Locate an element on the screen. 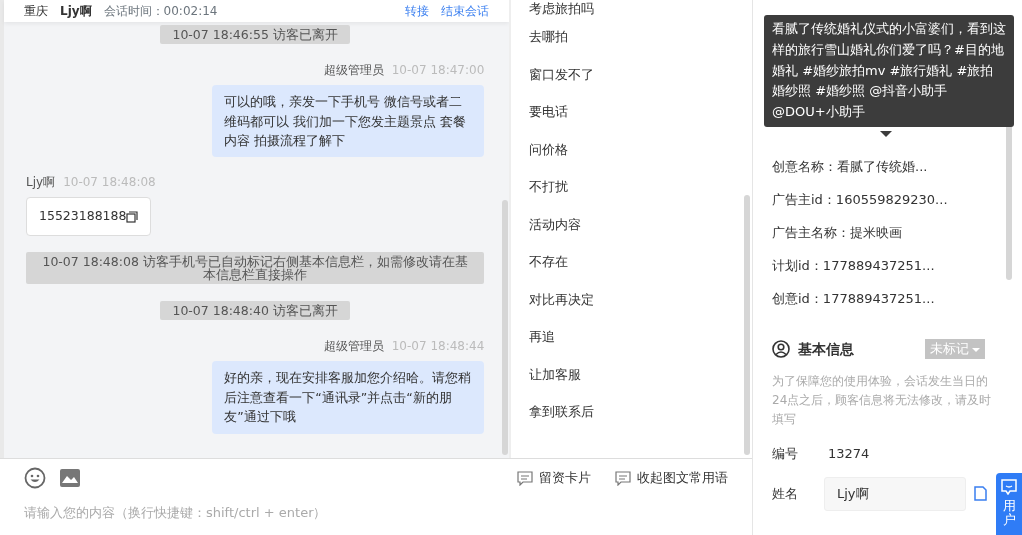  quick-reply-item: 考虑旅拍吗 is located at coordinates (640, 9).